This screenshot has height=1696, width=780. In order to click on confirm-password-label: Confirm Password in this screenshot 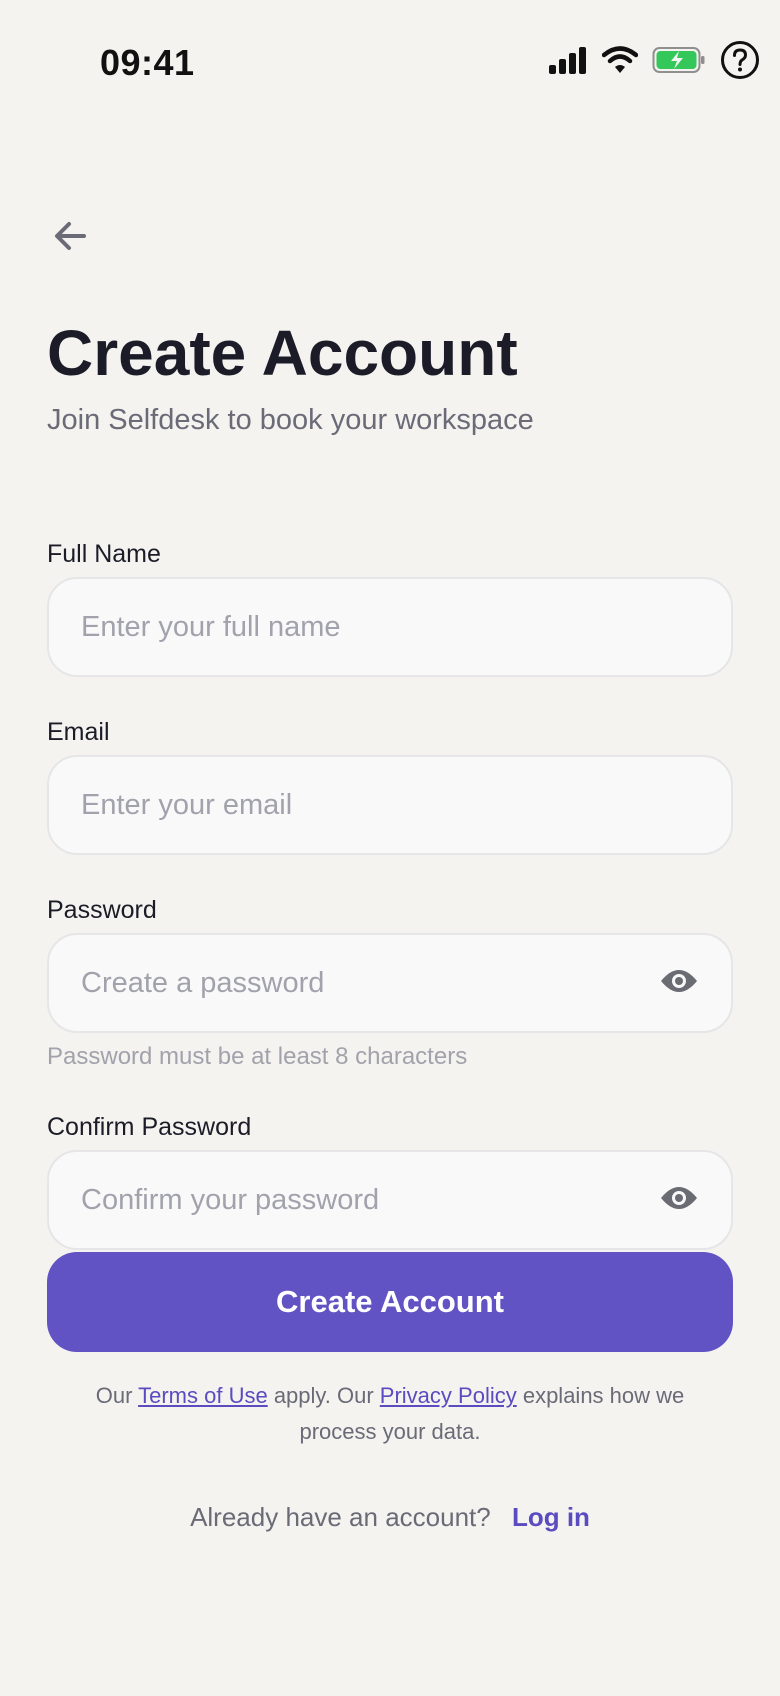, I will do `click(149, 1127)`.